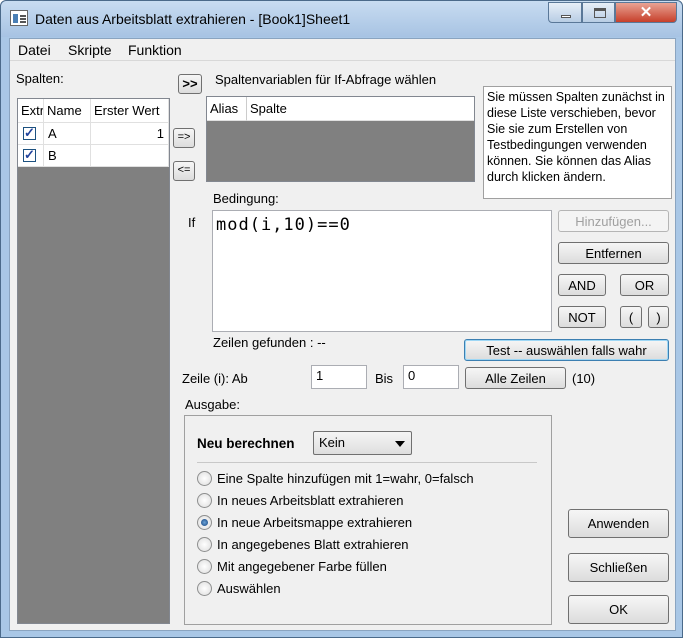 Image resolution: width=683 pixels, height=638 pixels. What do you see at coordinates (204, 500) in the screenshot?
I see `radio-new-worksheet` at bounding box center [204, 500].